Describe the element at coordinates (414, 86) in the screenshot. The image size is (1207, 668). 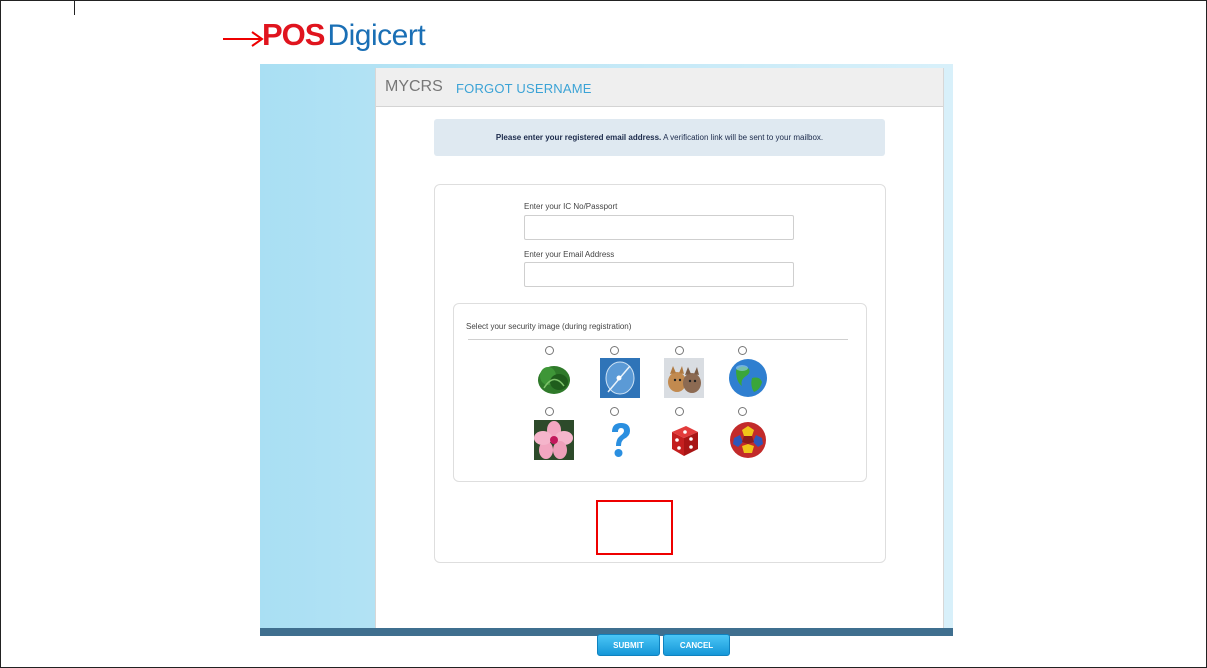
I see `app-name: MYCRS` at that location.